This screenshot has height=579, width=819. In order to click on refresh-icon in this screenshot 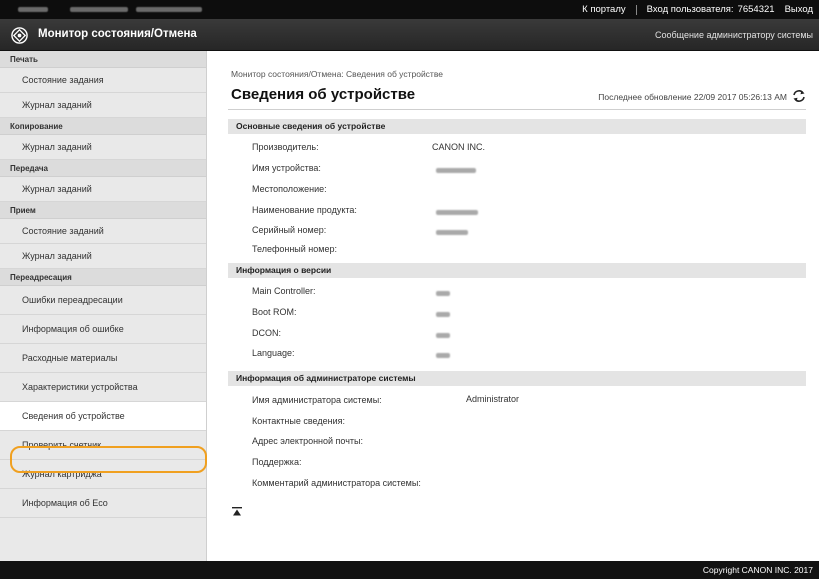, I will do `click(799, 96)`.